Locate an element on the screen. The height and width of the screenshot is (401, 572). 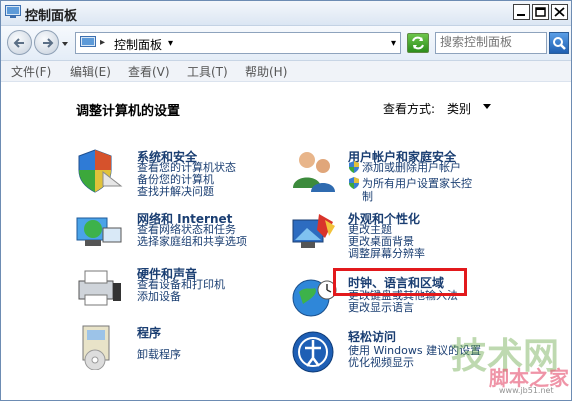
menu-bar: 文件(F) 编辑(E) 查看(V) 工具(T) 帮助(H) is located at coordinates (286, 71).